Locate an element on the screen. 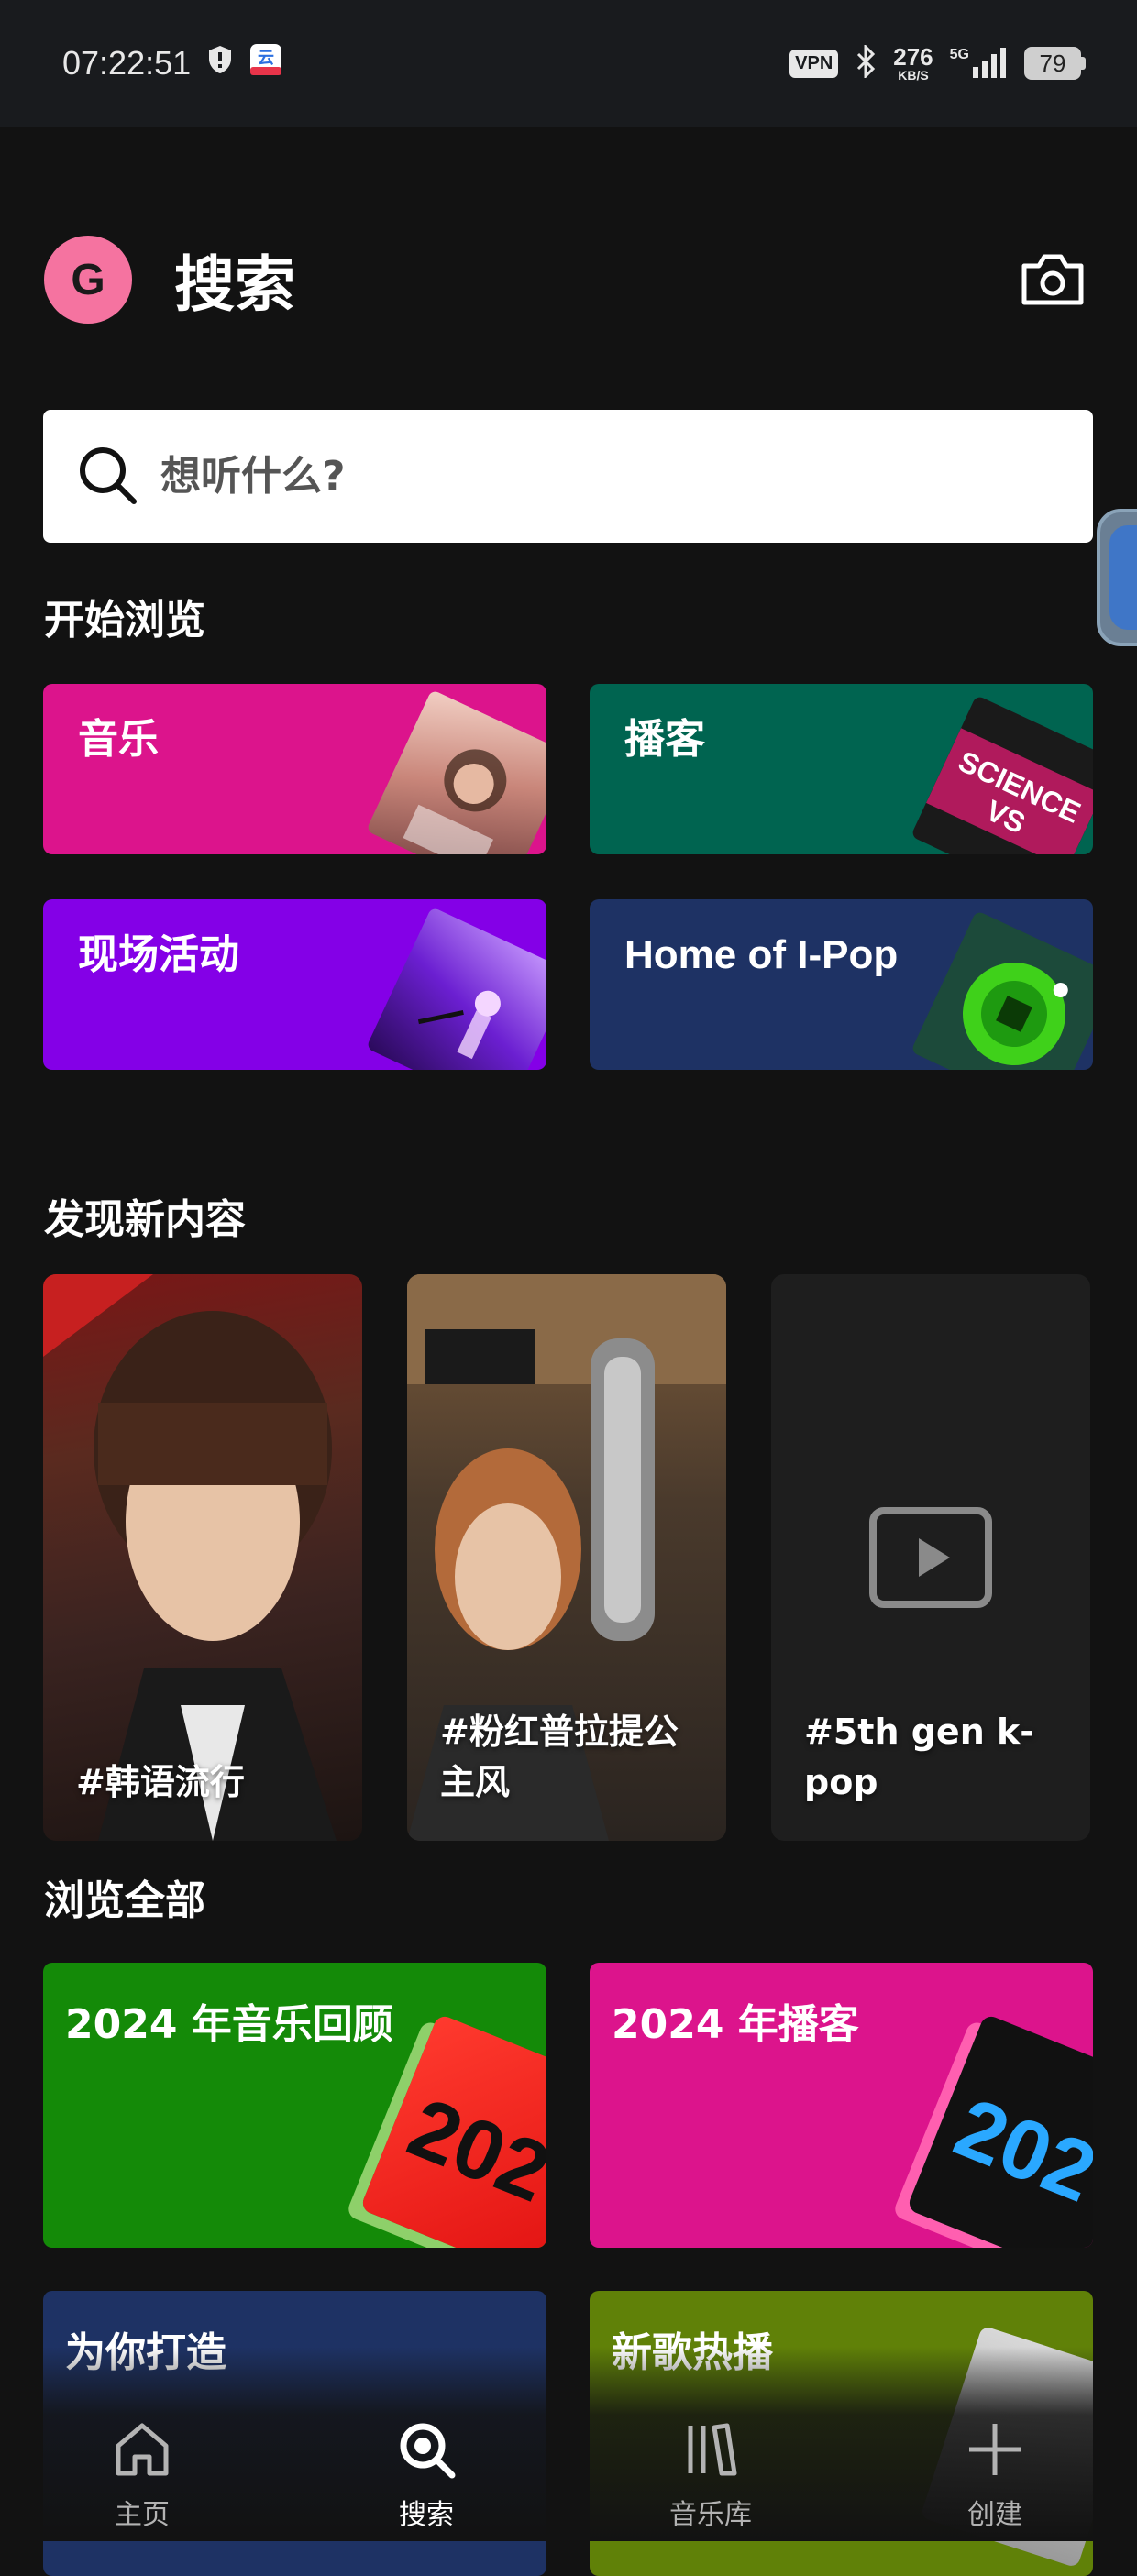 The width and height of the screenshot is (1137, 2576). nav-label: 创建 is located at coordinates (995, 2515).